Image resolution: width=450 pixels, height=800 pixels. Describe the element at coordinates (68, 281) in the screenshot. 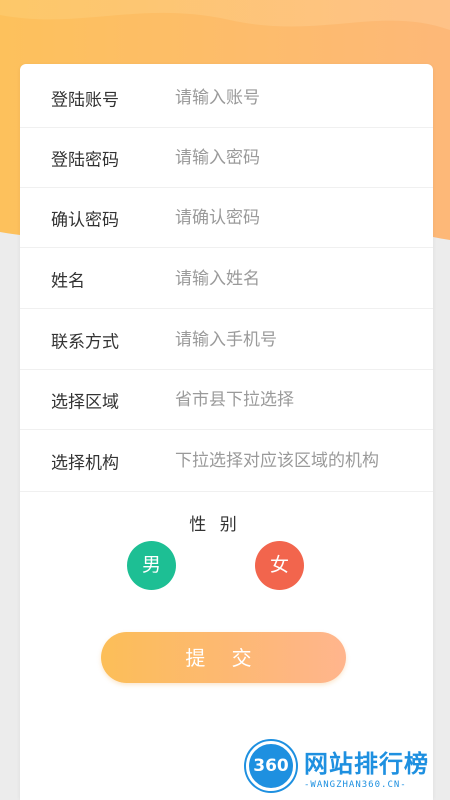

I see `field-label: 姓名` at that location.